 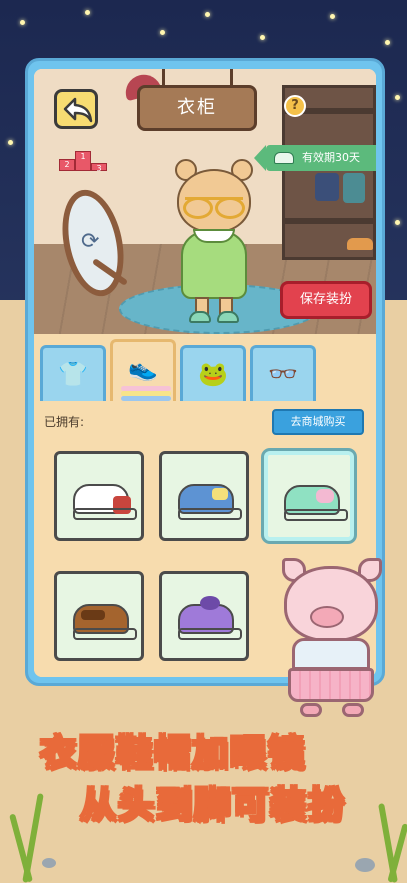 What do you see at coordinates (333, 640) in the screenshot?
I see `pig-mascot` at bounding box center [333, 640].